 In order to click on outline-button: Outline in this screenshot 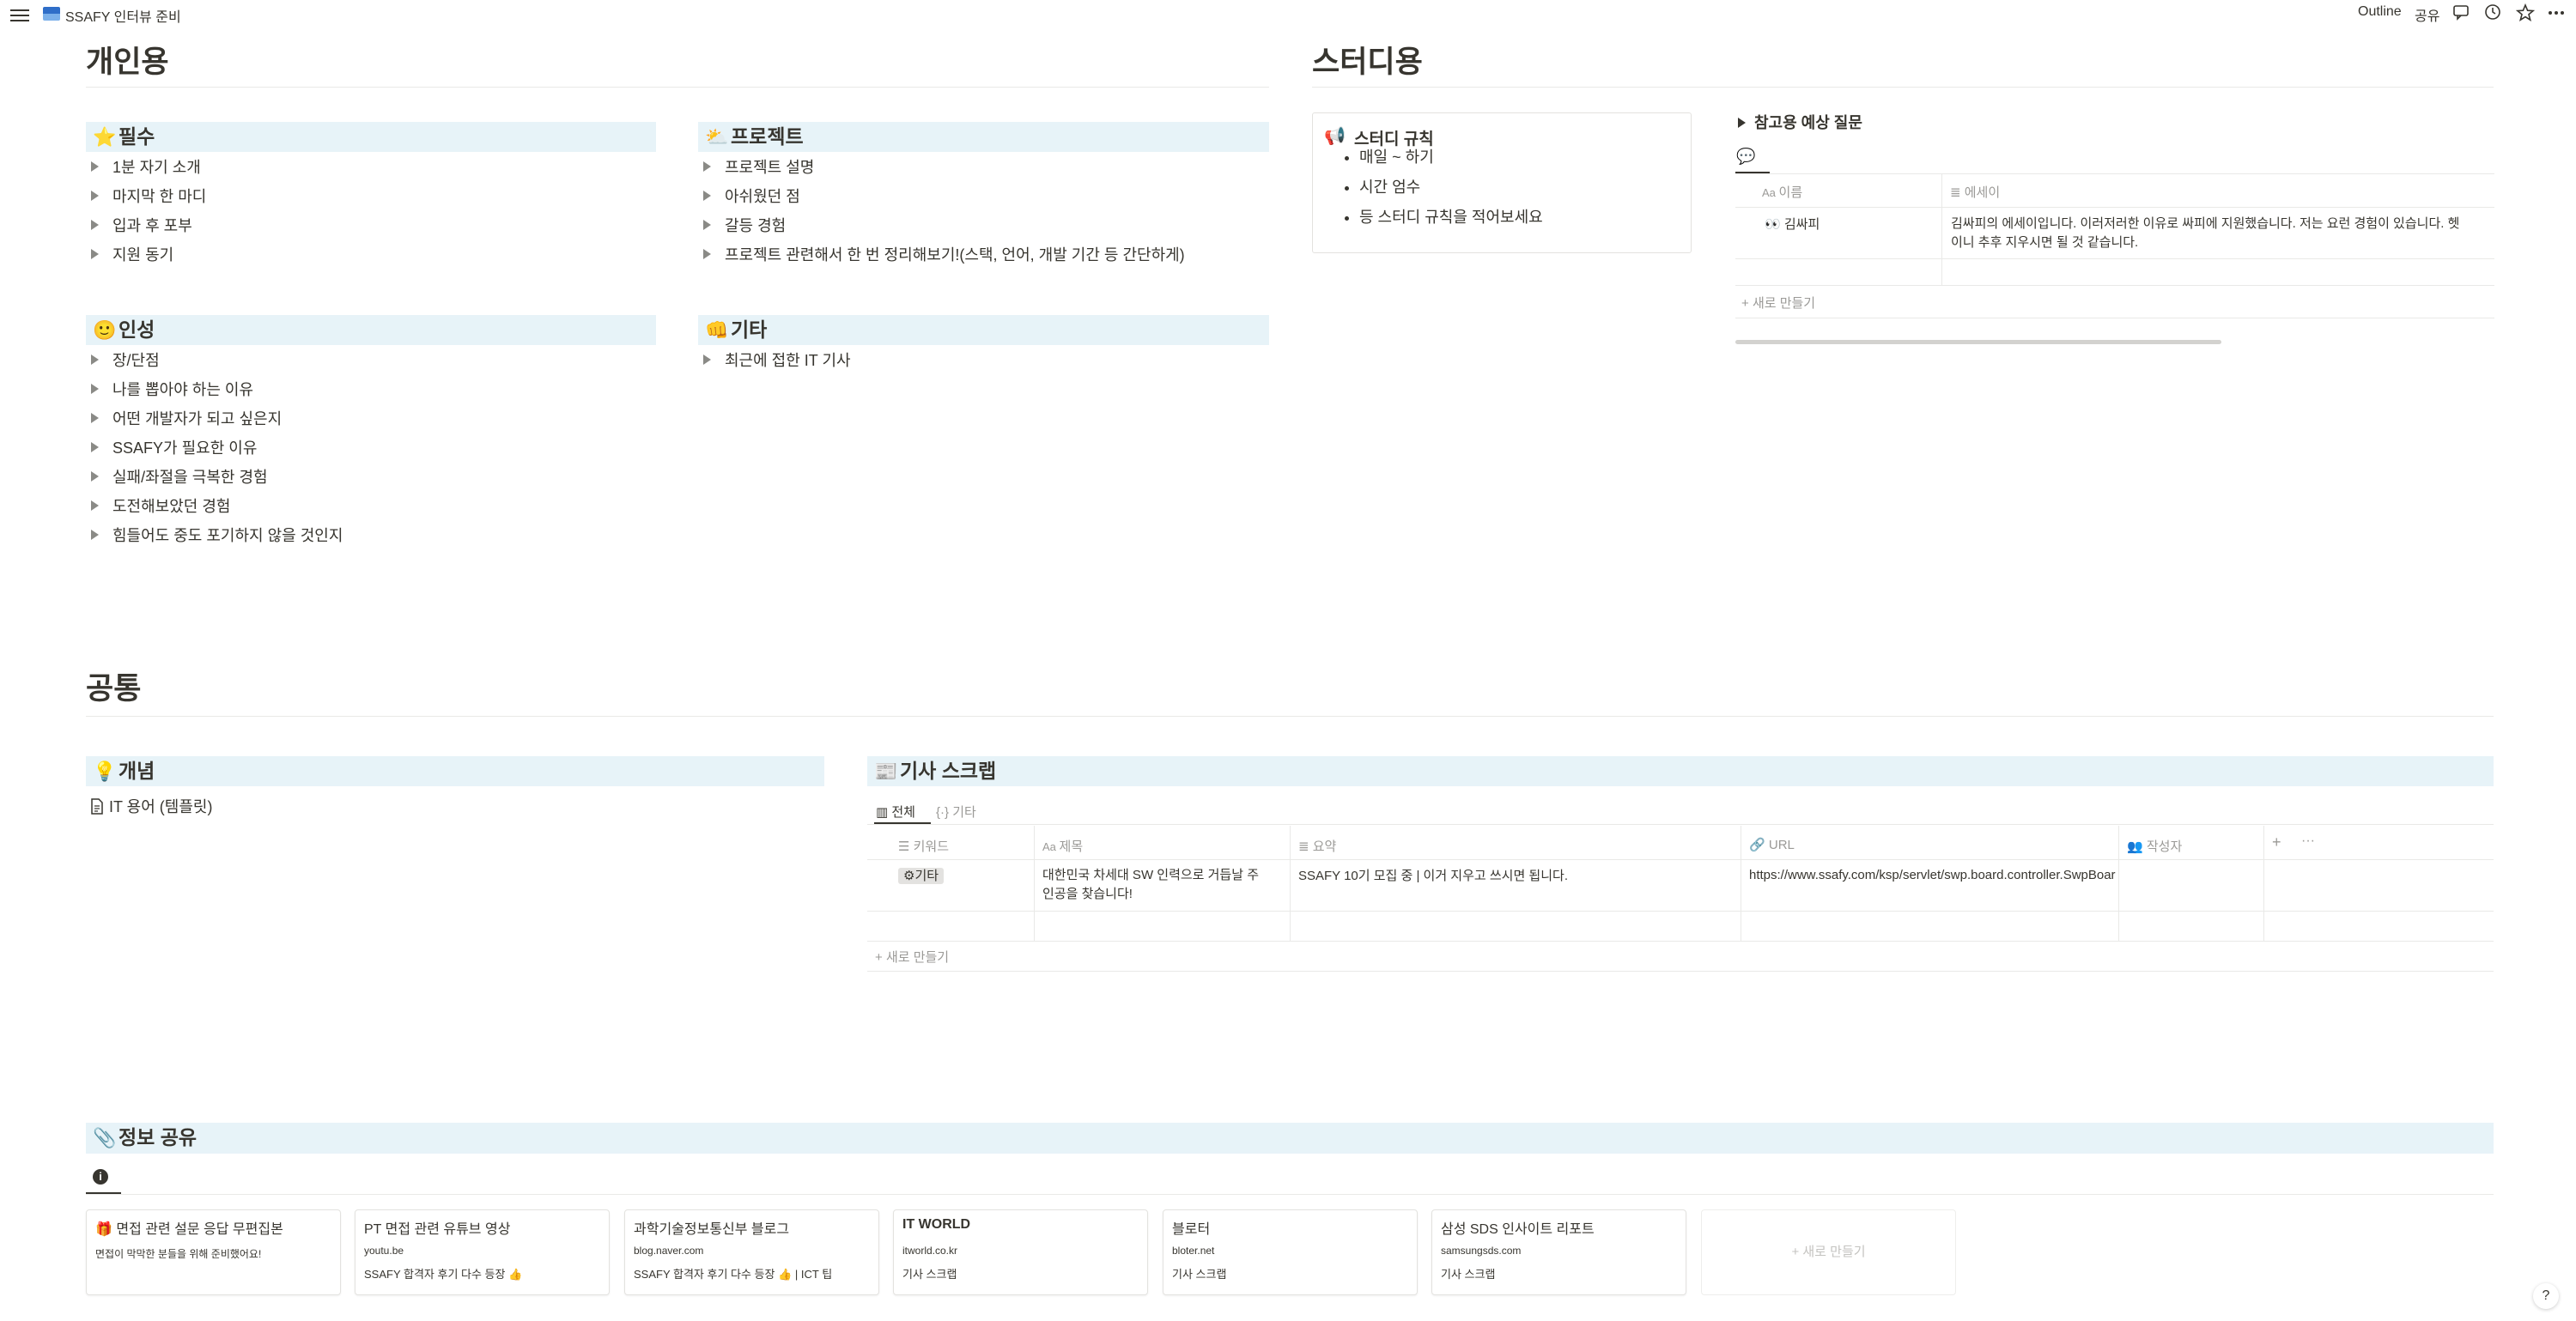, I will do `click(2380, 12)`.